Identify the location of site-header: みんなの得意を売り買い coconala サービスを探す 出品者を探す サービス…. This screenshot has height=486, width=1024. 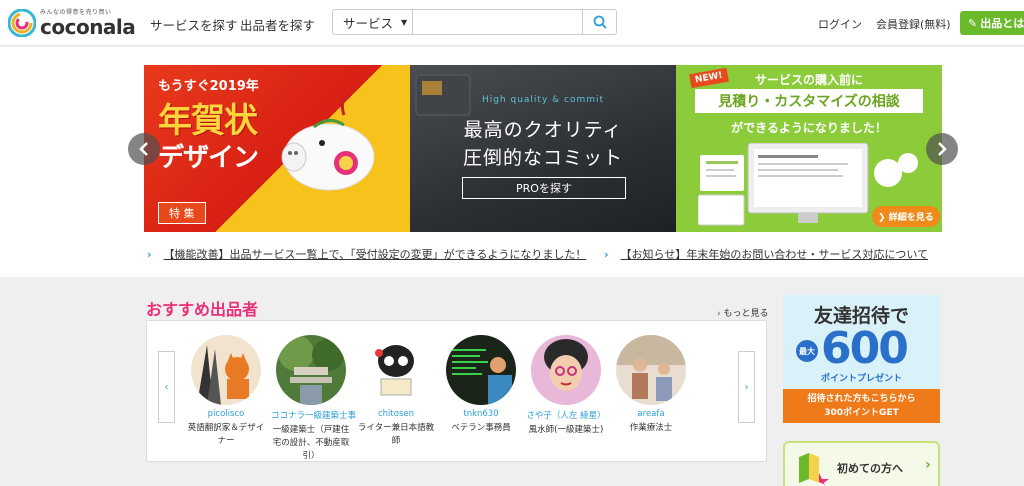
(512, 23).